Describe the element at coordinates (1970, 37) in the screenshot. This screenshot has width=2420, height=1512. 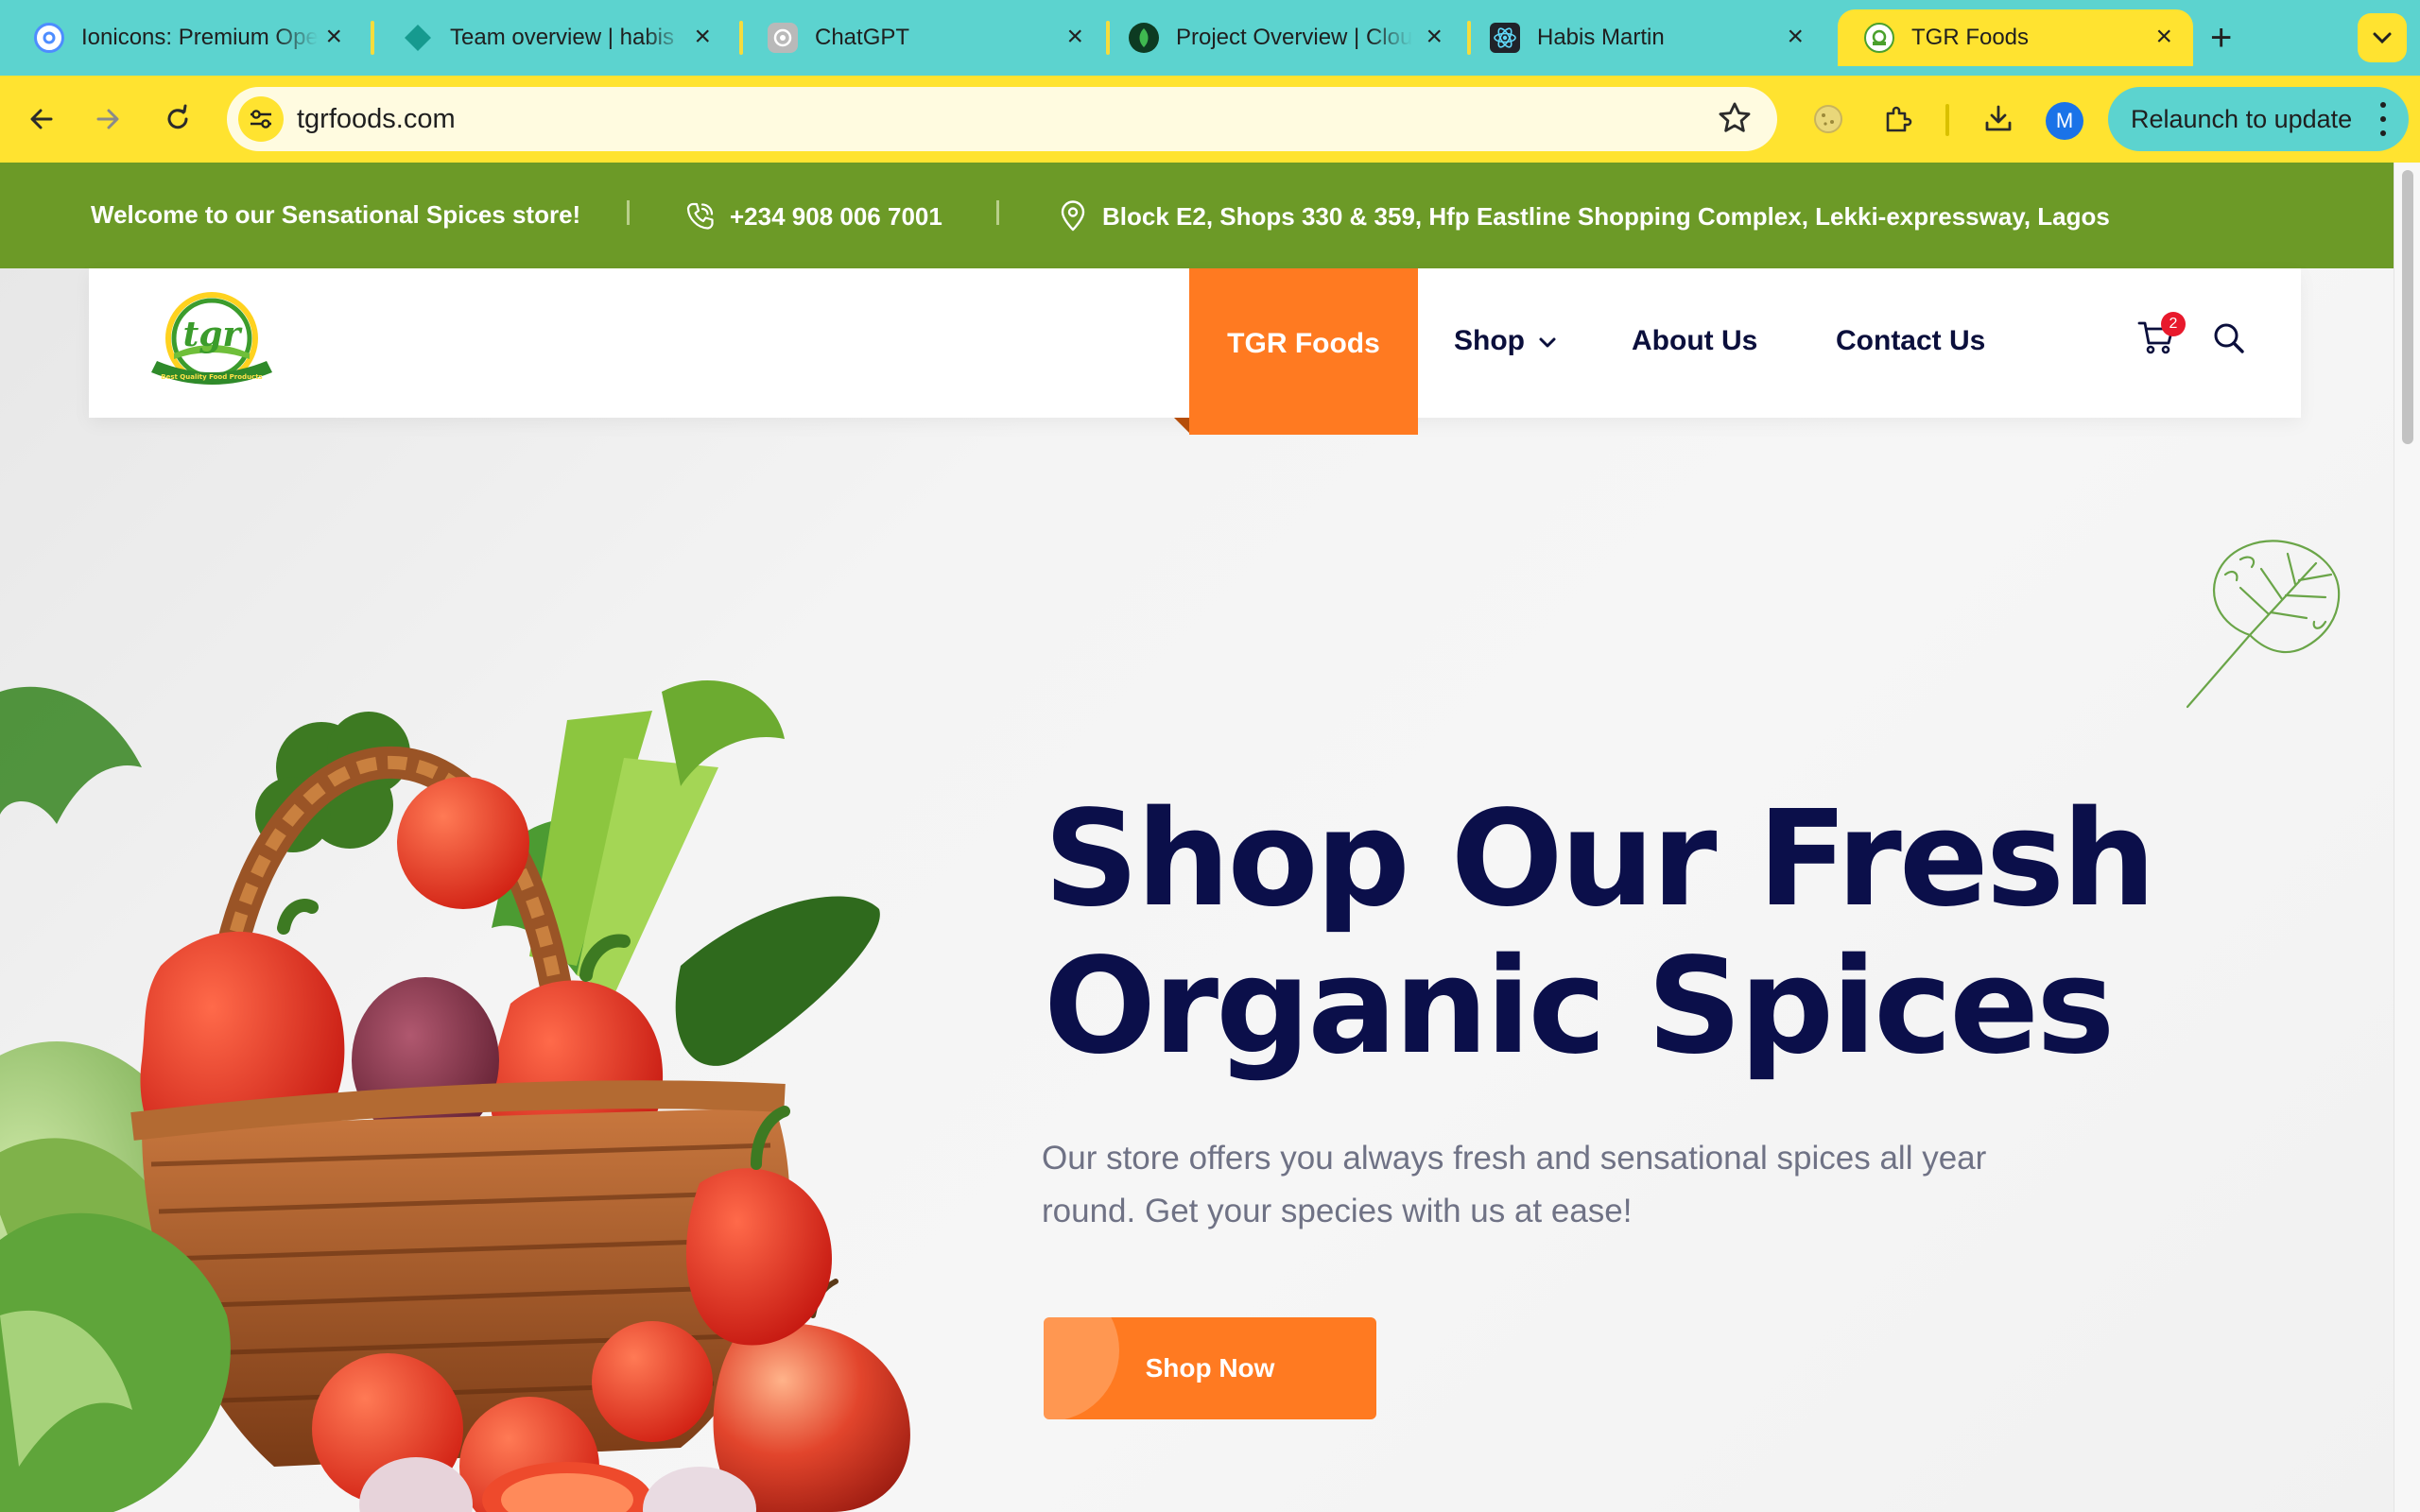
I see `tab-title: TGR Foods` at that location.